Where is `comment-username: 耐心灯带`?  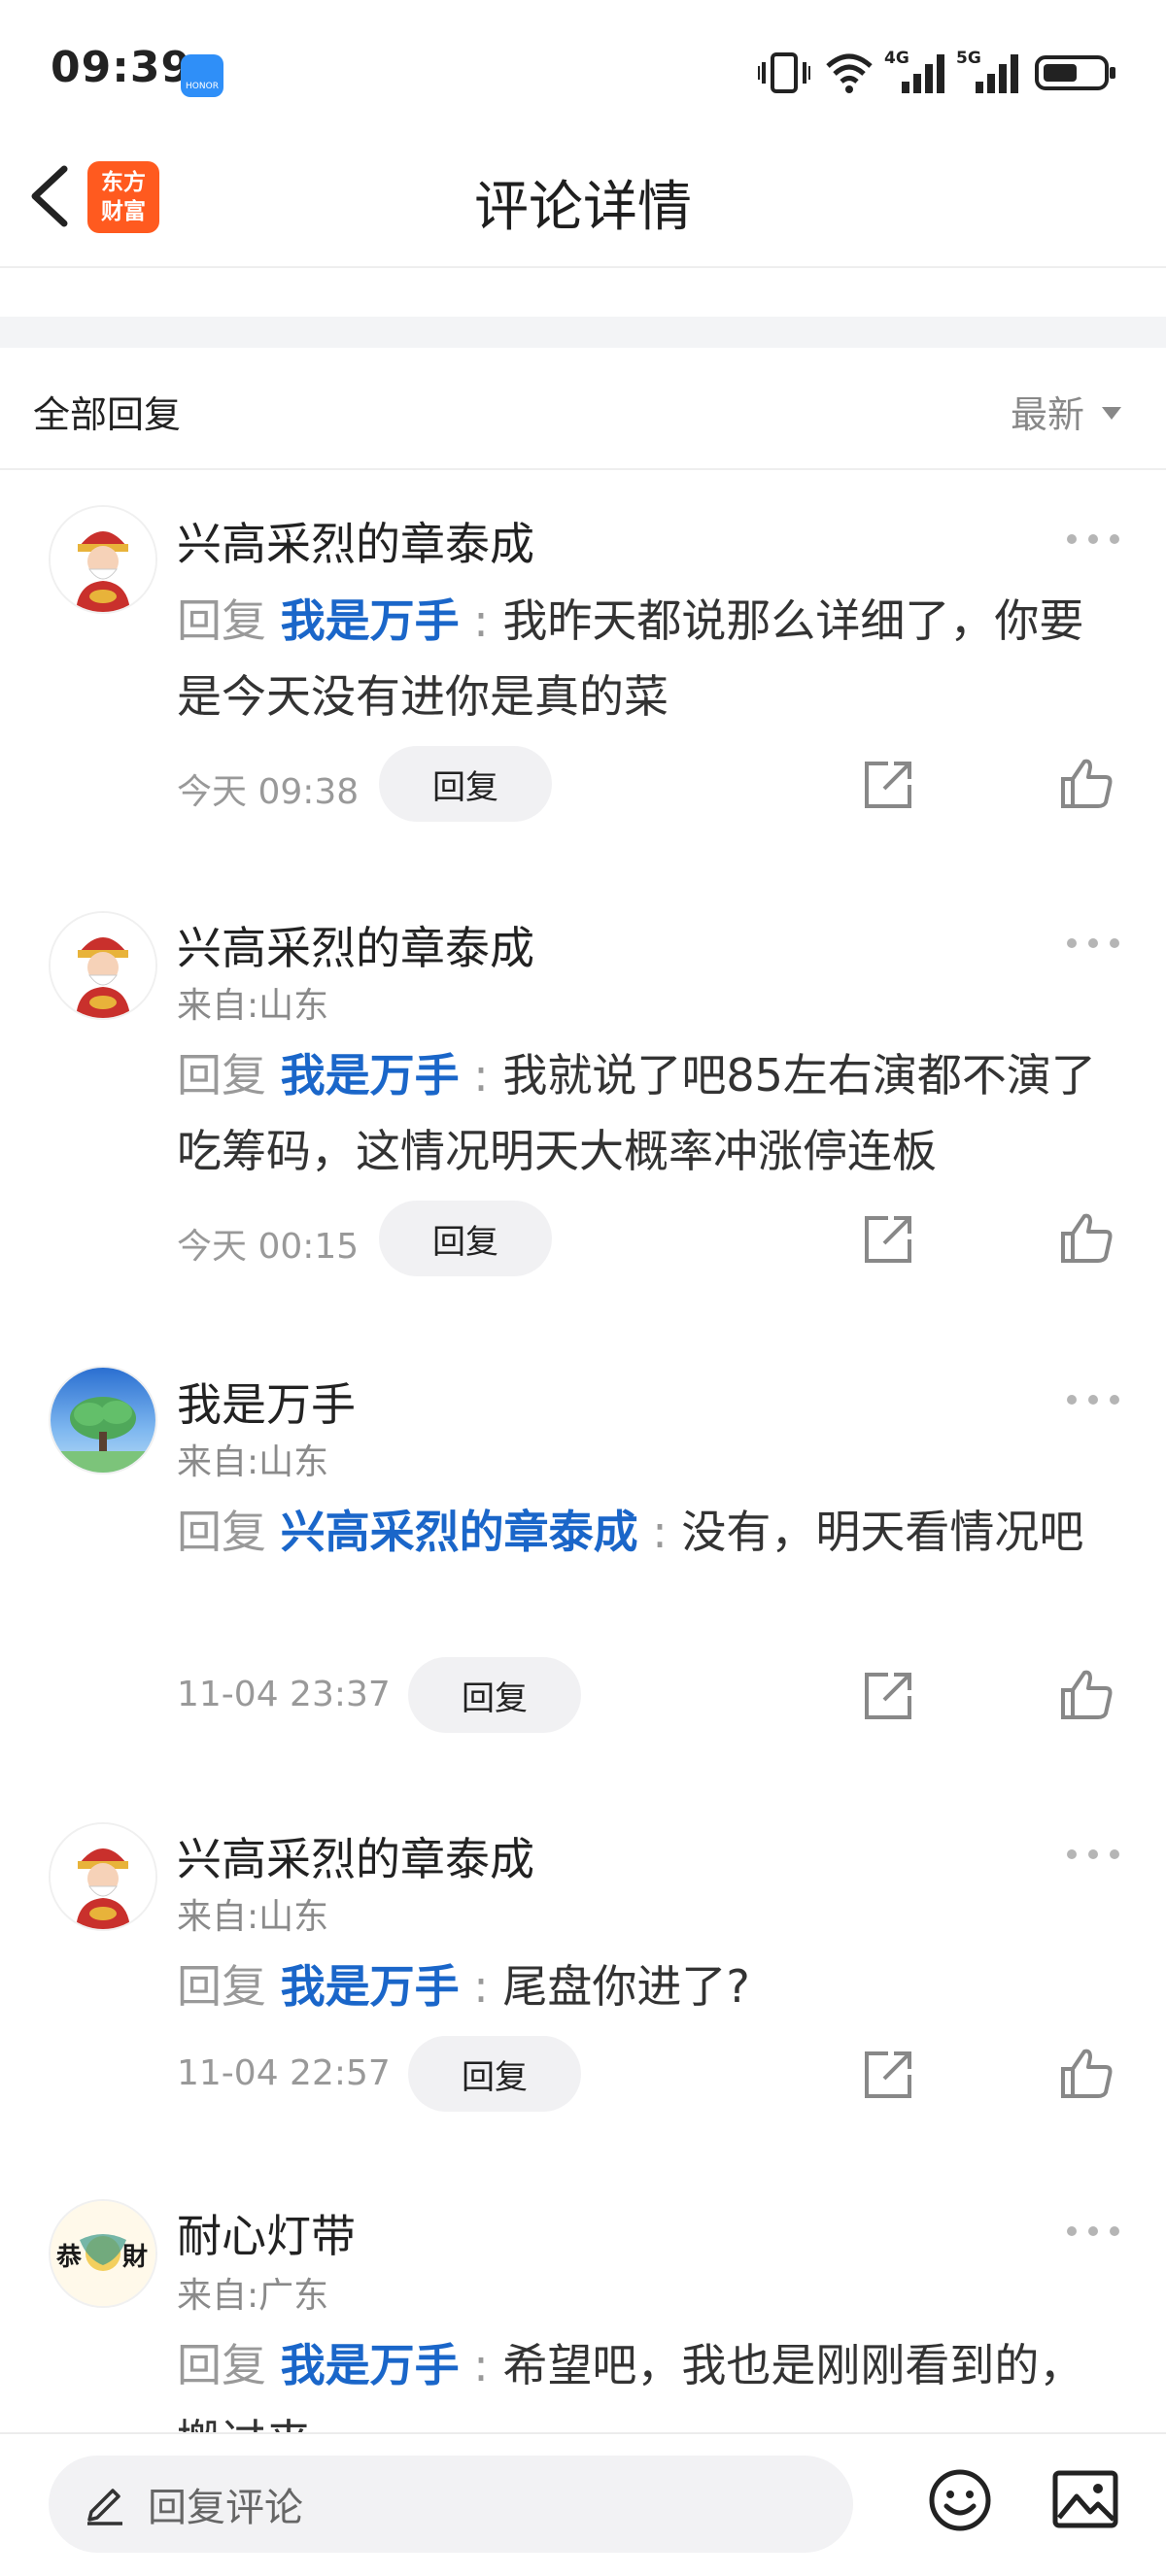 comment-username: 耐心灯带 is located at coordinates (266, 2233).